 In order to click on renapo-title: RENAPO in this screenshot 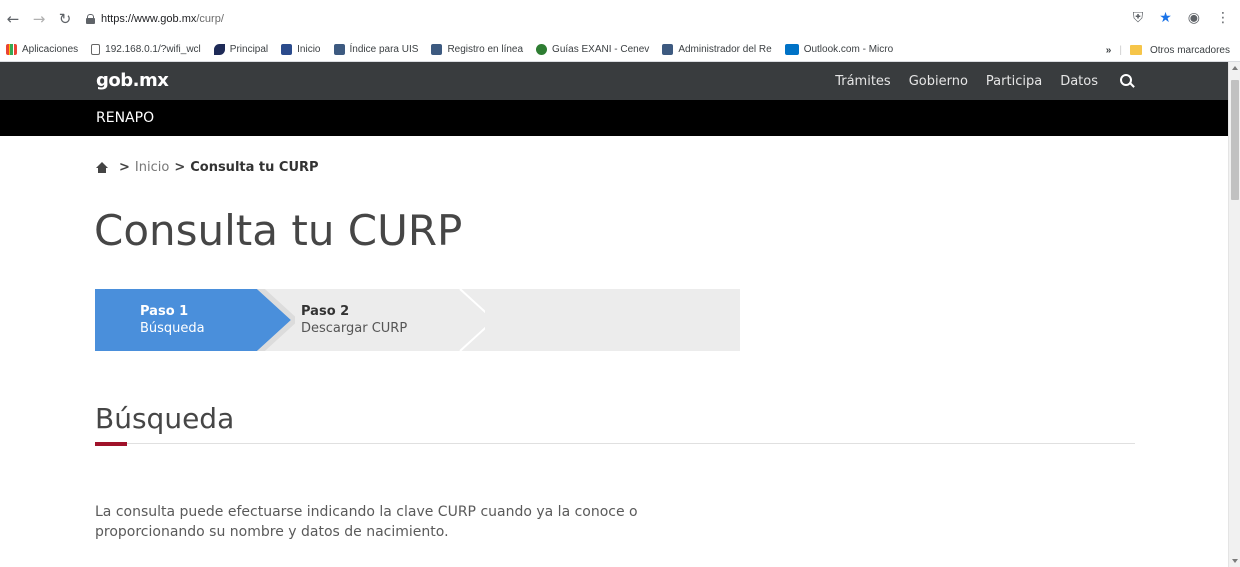, I will do `click(125, 118)`.